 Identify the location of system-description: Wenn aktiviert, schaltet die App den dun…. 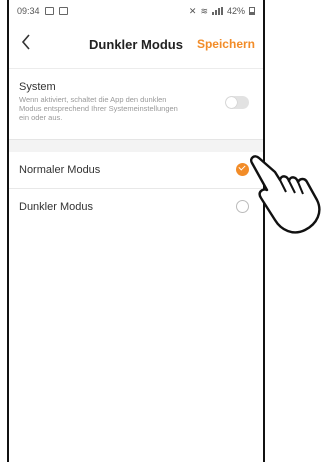
(98, 108).